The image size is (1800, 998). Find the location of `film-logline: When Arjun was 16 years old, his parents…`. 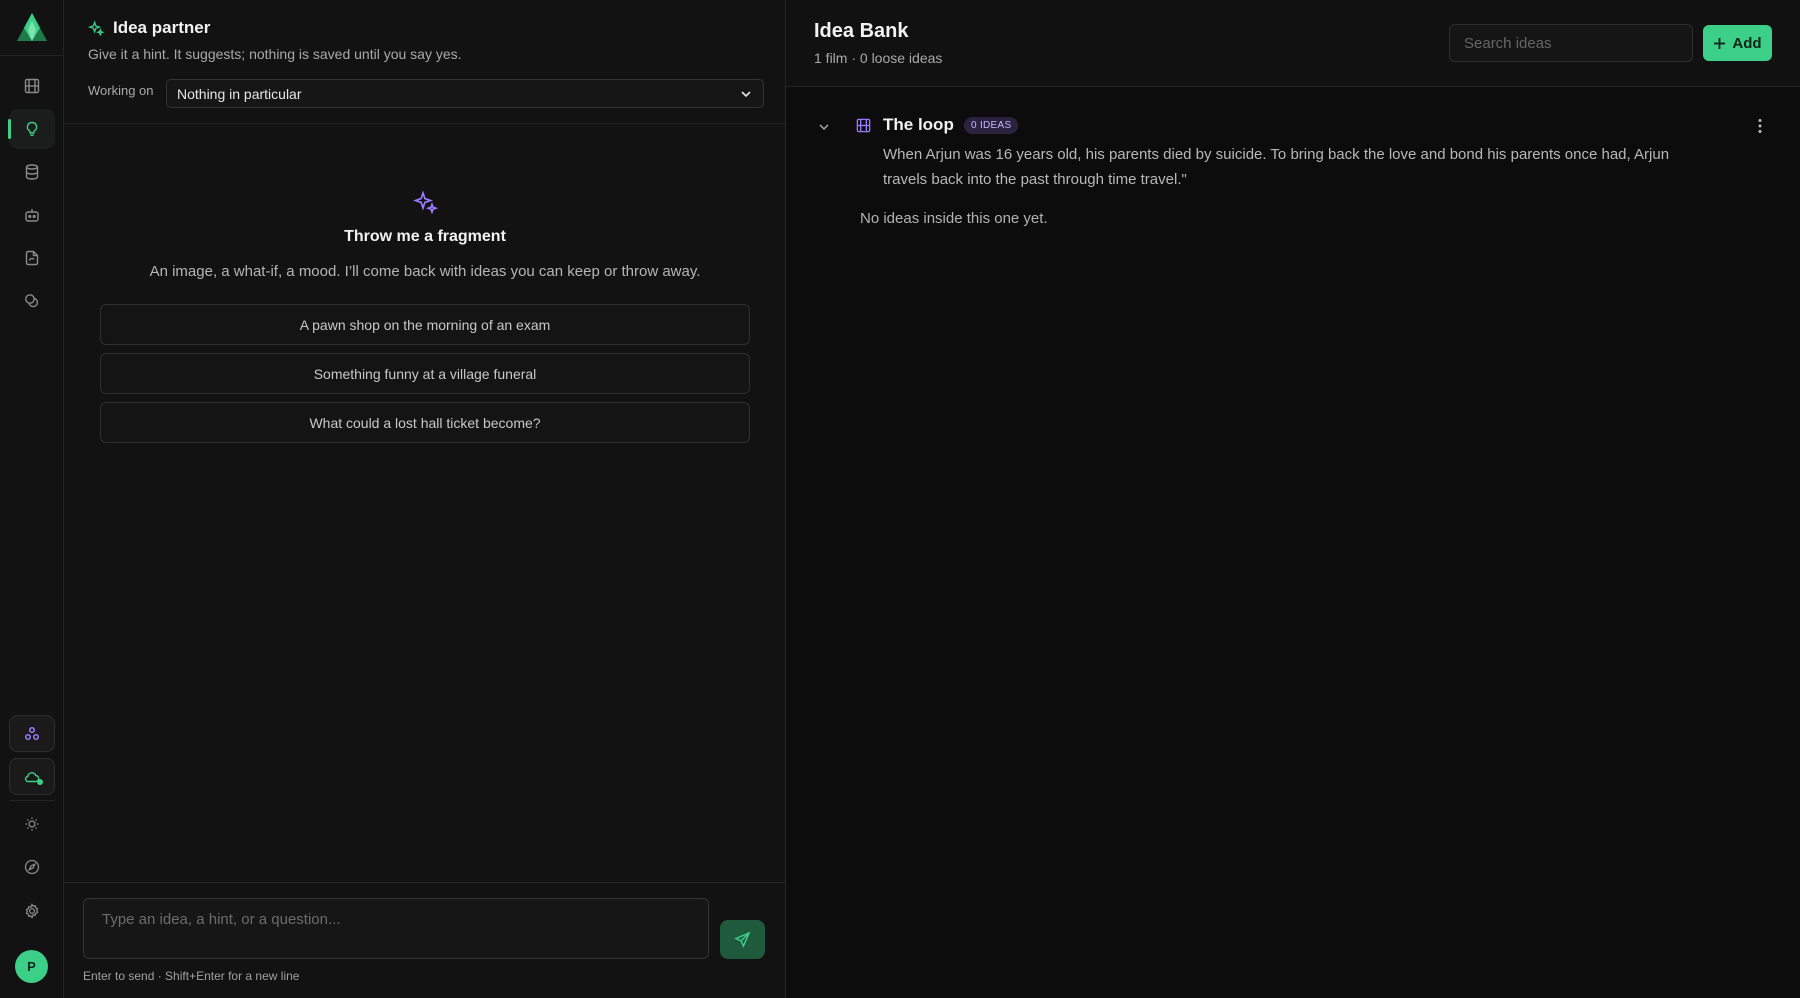

film-logline: When Arjun was 16 years old, his parents… is located at coordinates (1276, 167).